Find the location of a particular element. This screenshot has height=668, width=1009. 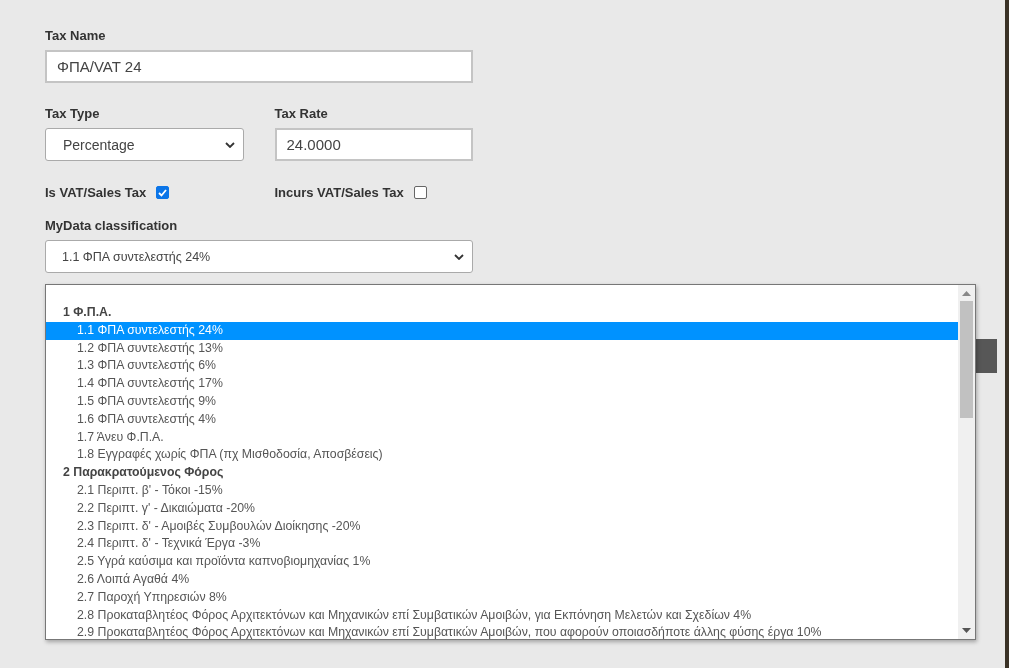

mydata-classification-select: 1.1 ΦΠΑ συντελεστής 24% is located at coordinates (259, 256).